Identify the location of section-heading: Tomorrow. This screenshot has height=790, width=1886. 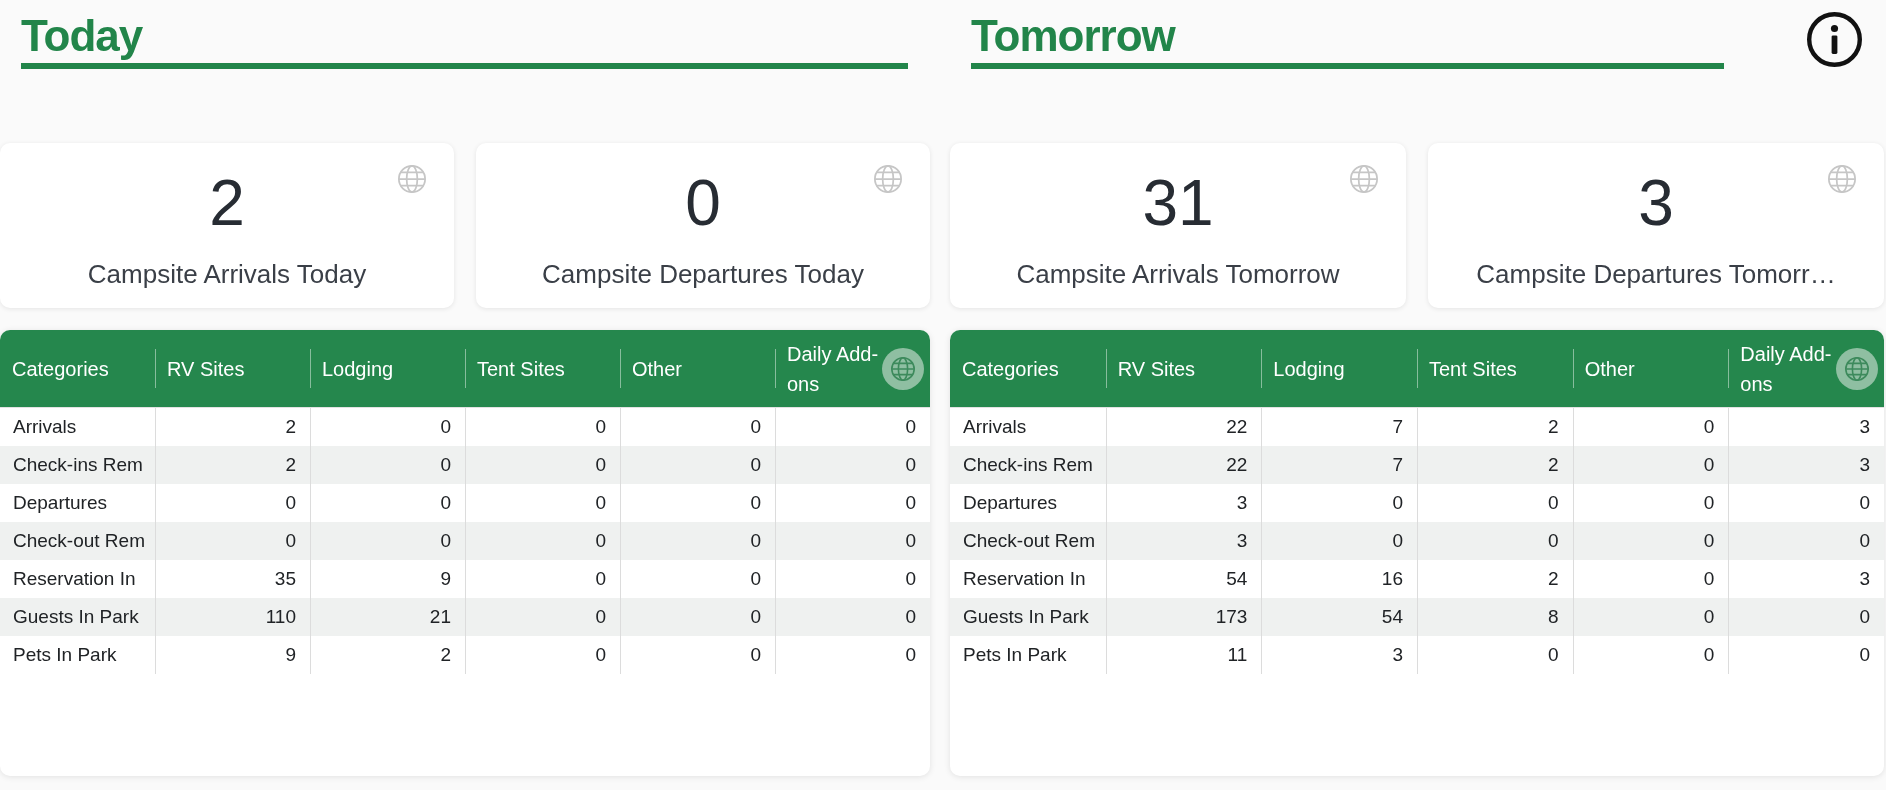
(1073, 36).